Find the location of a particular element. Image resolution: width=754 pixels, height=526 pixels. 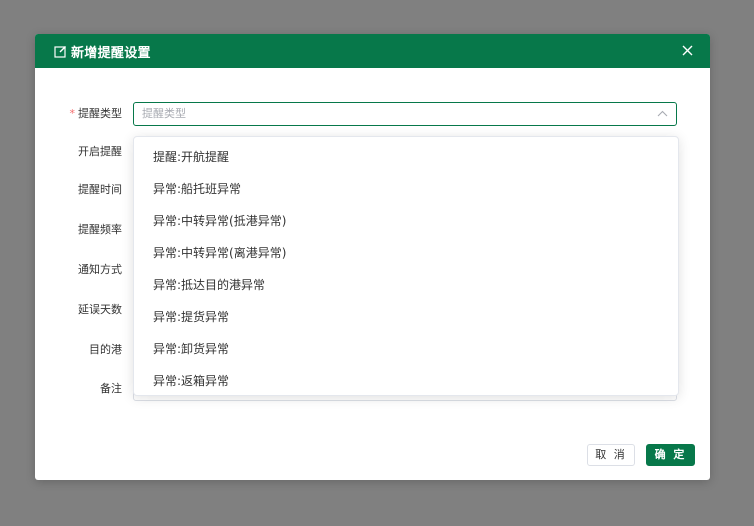

confirm-button: 确 定 is located at coordinates (670, 455).